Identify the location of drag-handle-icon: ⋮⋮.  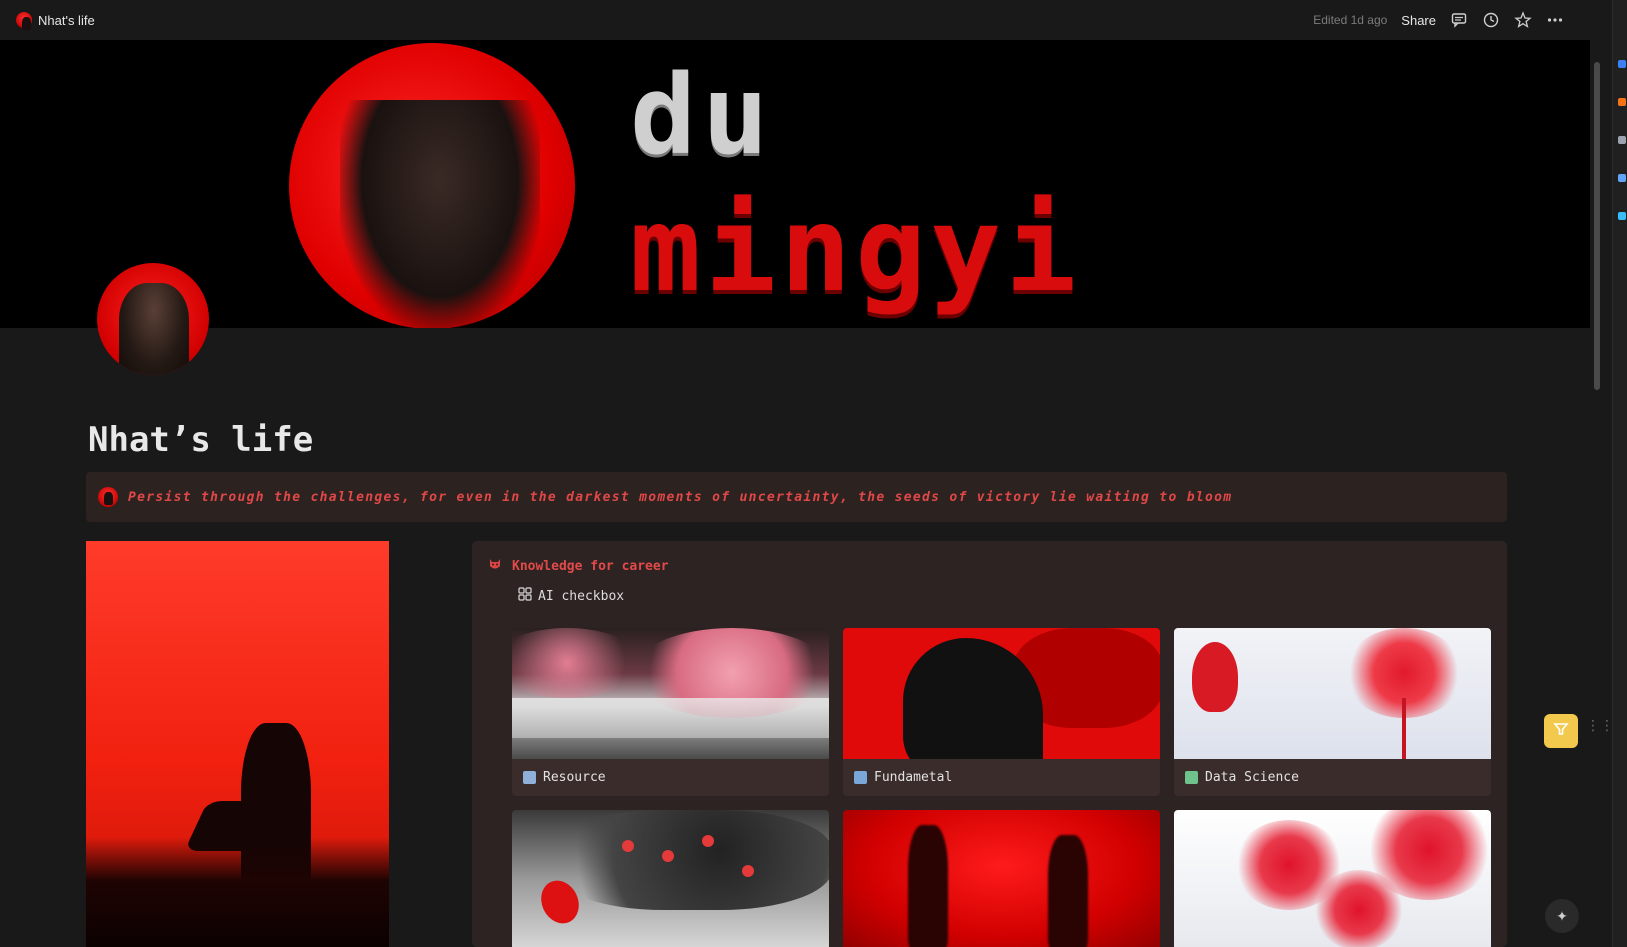
(1600, 730).